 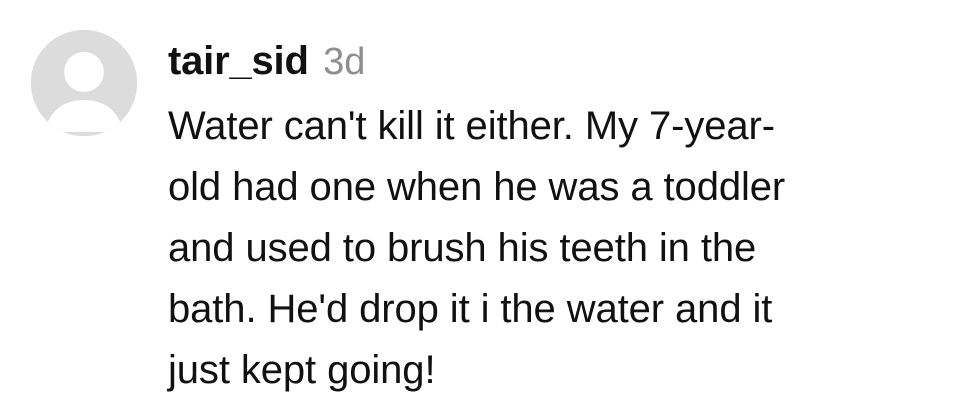 What do you see at coordinates (238, 61) in the screenshot?
I see `username: tair_sid` at bounding box center [238, 61].